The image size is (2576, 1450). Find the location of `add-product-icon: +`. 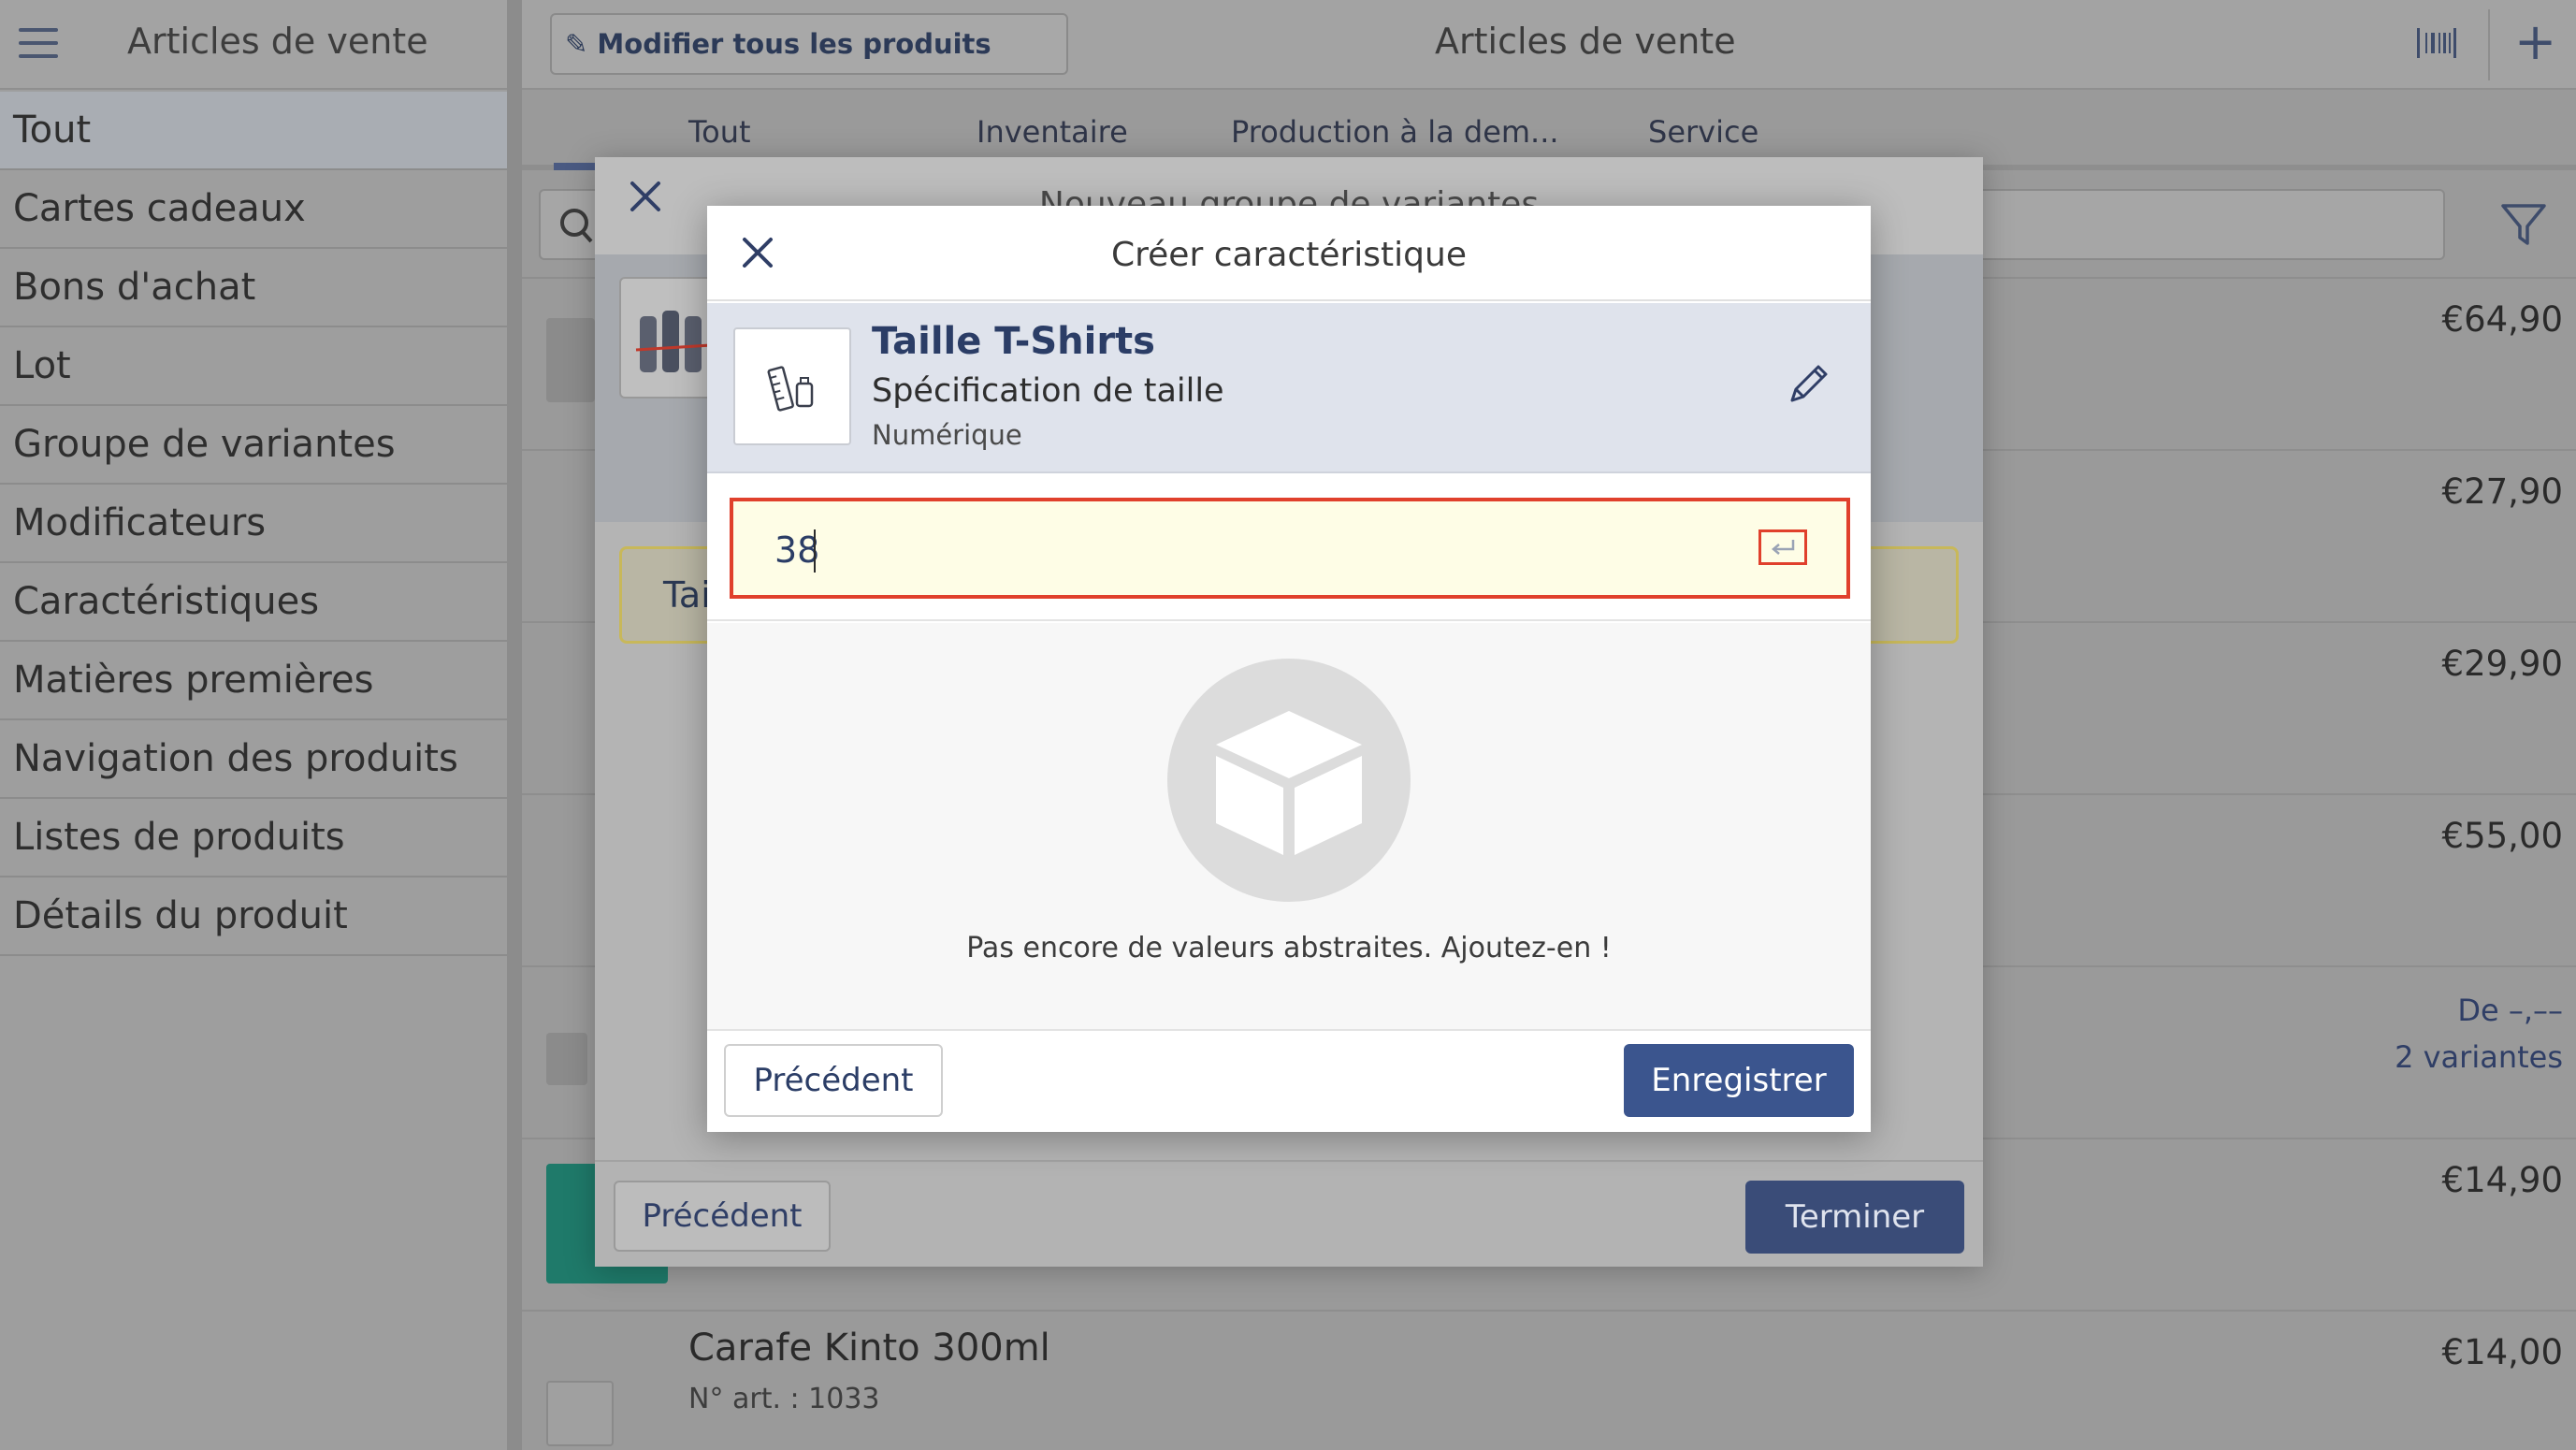

add-product-icon: + is located at coordinates (2535, 42).